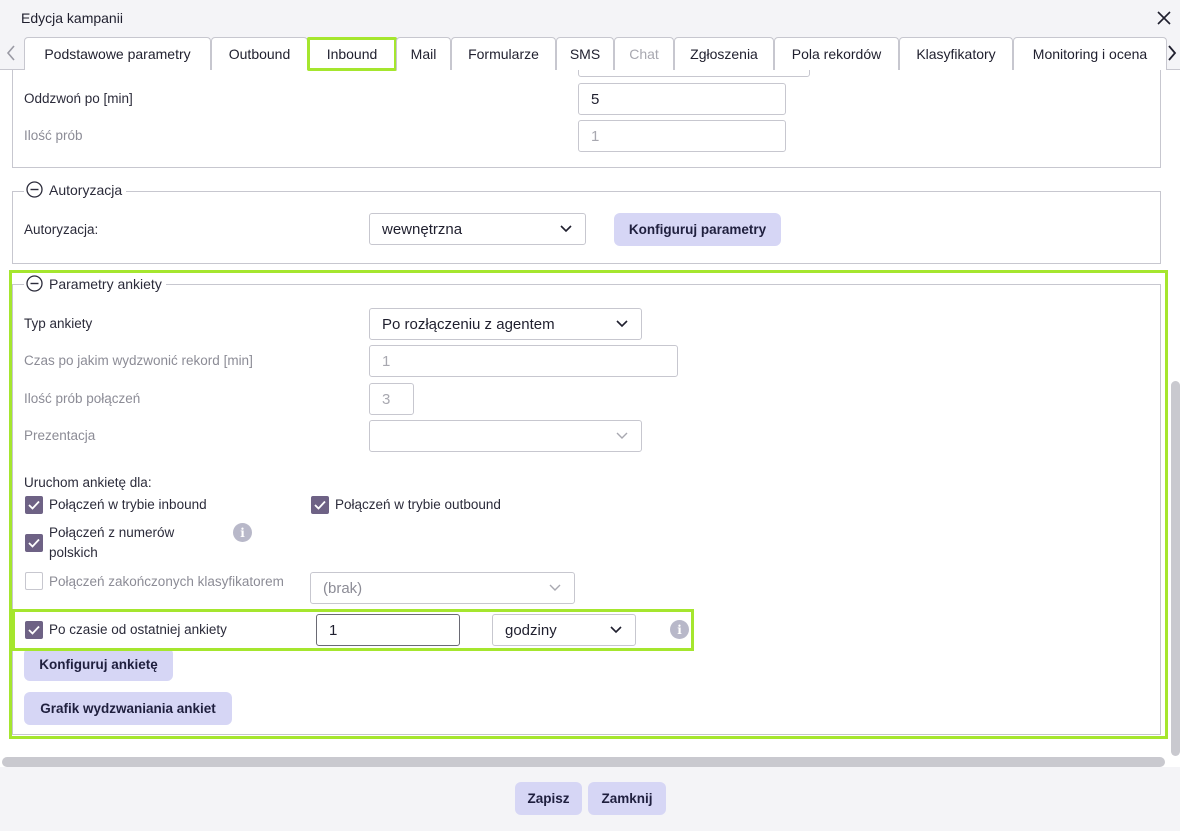 The image size is (1180, 831). I want to click on outbound-checkbox-label: Połączeń w trybie outbound, so click(418, 504).